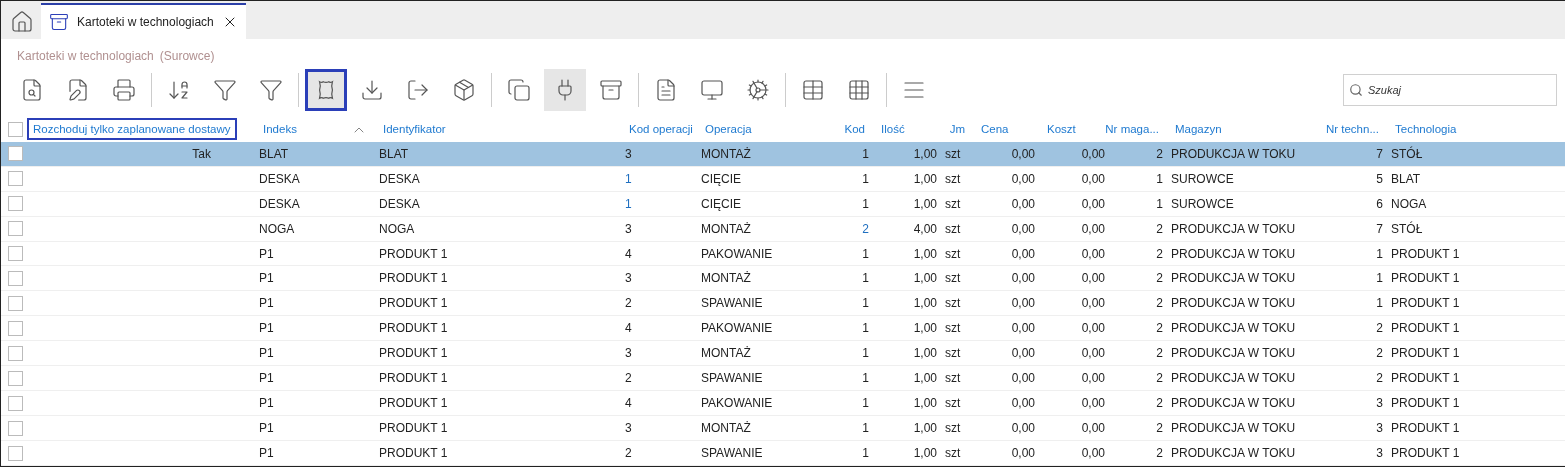  What do you see at coordinates (414, 129) in the screenshot?
I see `column-header: Identyfikator` at bounding box center [414, 129].